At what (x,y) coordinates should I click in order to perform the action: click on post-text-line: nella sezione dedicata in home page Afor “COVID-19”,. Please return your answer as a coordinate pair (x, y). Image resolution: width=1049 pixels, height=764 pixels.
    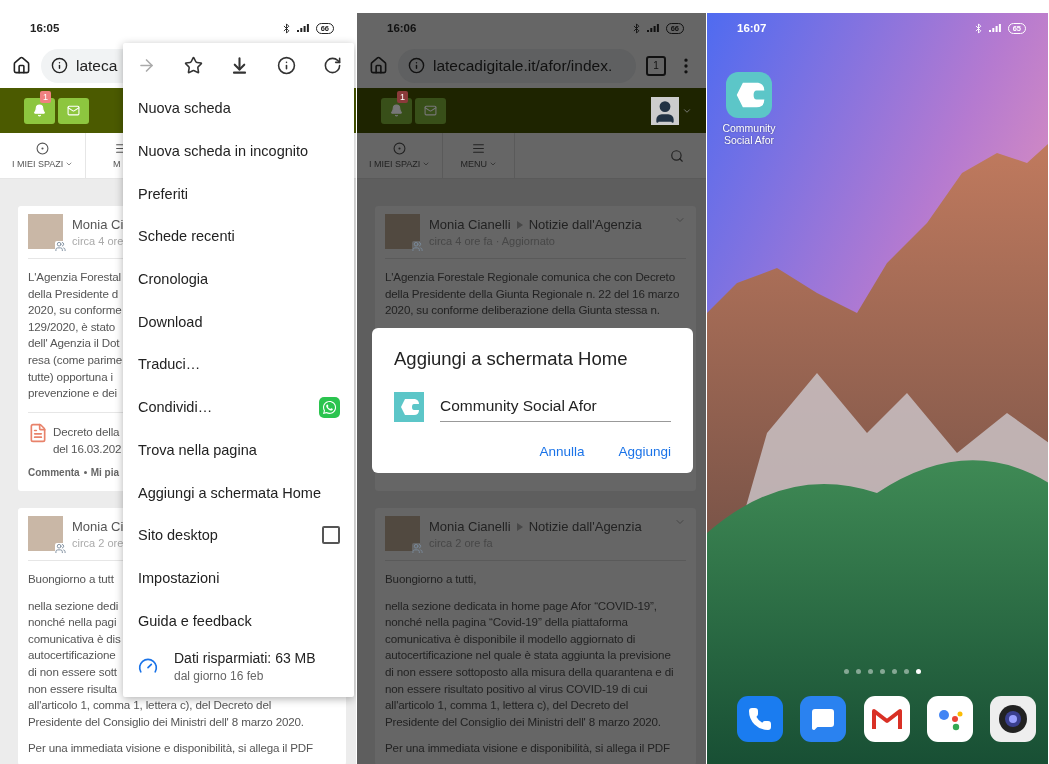
    Looking at the image, I should click on (521, 605).